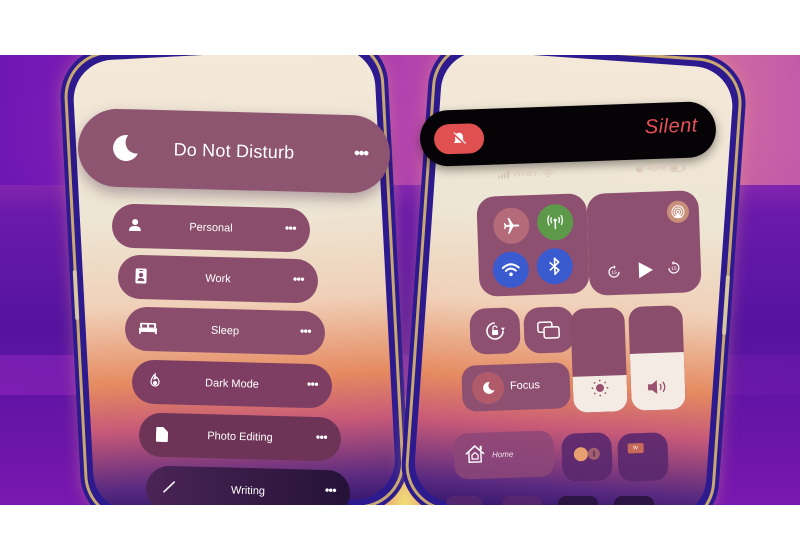  I want to click on moon-icon, so click(489, 387).